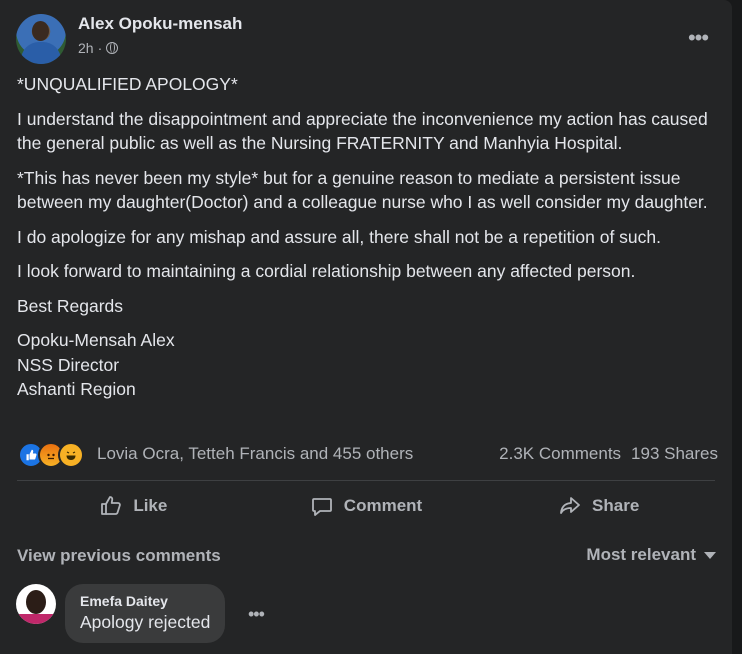  I want to click on avatar-face, so click(36, 602).